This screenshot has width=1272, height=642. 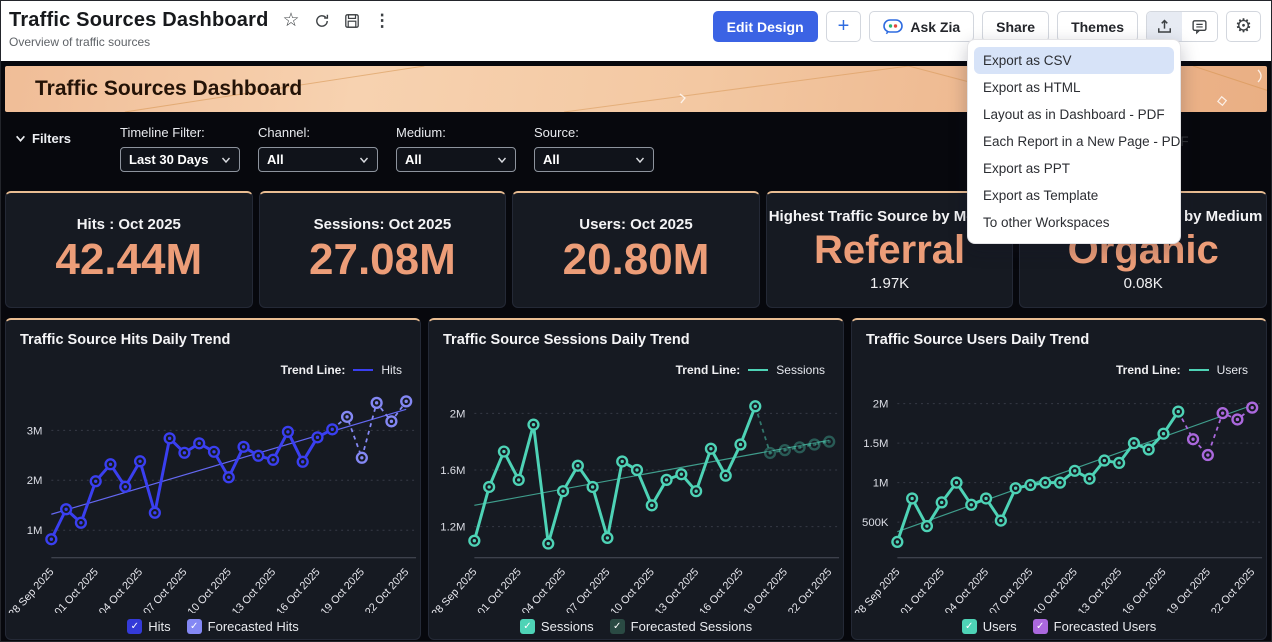 I want to click on chart-title: Traffic Source Sessions Daily Trend, so click(x=566, y=340).